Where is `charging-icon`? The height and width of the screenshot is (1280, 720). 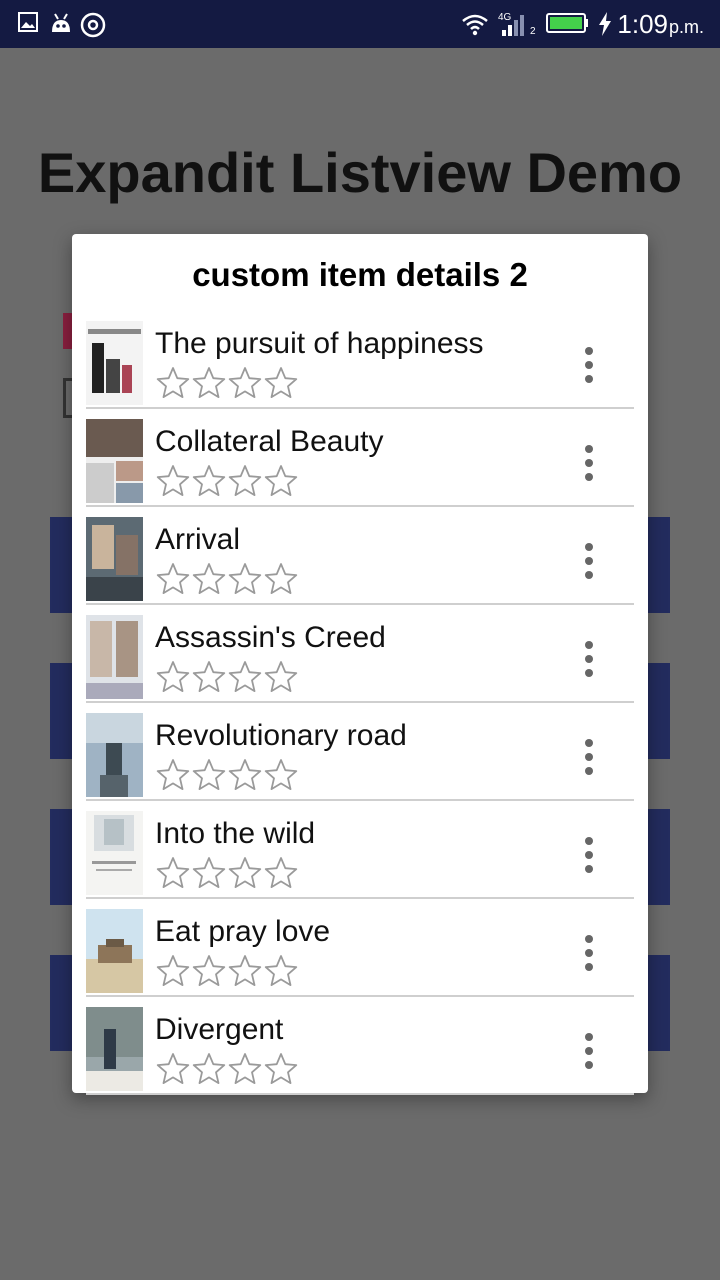
charging-icon is located at coordinates (605, 24).